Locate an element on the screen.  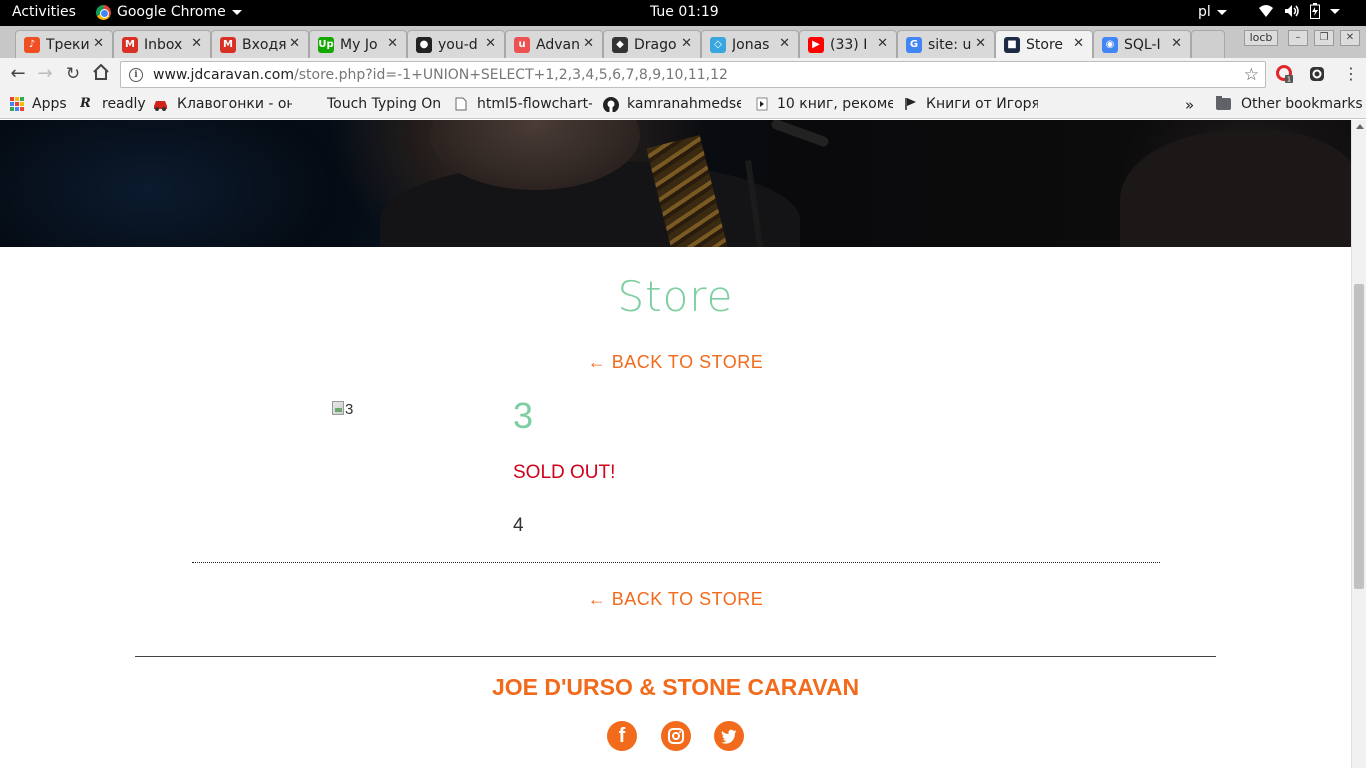
bookmark-label: 10 книг, рекоме is located at coordinates (835, 104).